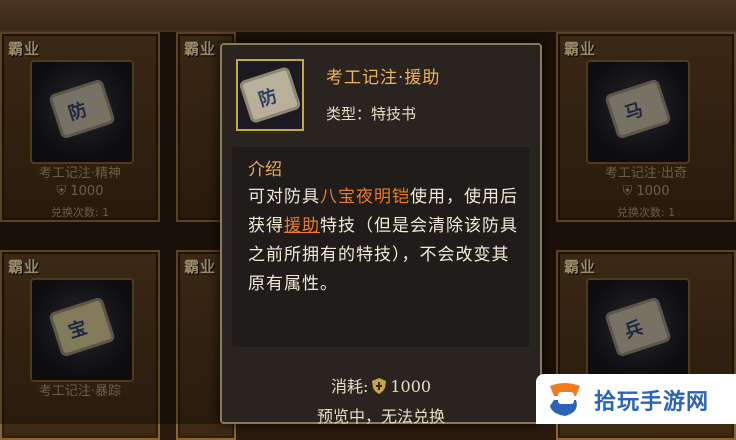 This screenshot has height=440, width=736. Describe the element at coordinates (365, 197) in the screenshot. I see `armor-name: 八宝夜明铠` at that location.